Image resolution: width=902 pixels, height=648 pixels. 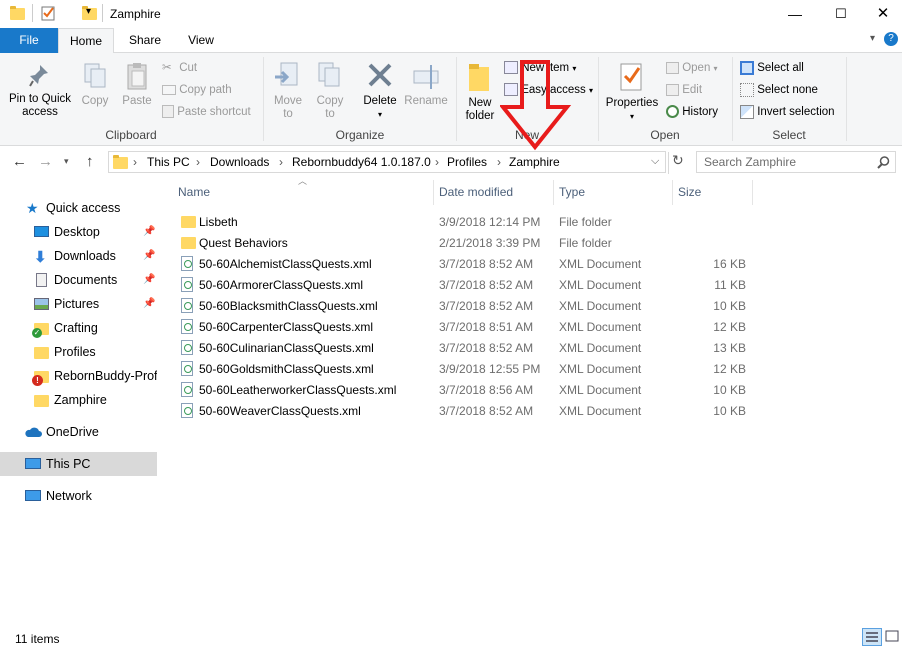 I want to click on back-arrow-icon: ←, so click(x=19, y=161).